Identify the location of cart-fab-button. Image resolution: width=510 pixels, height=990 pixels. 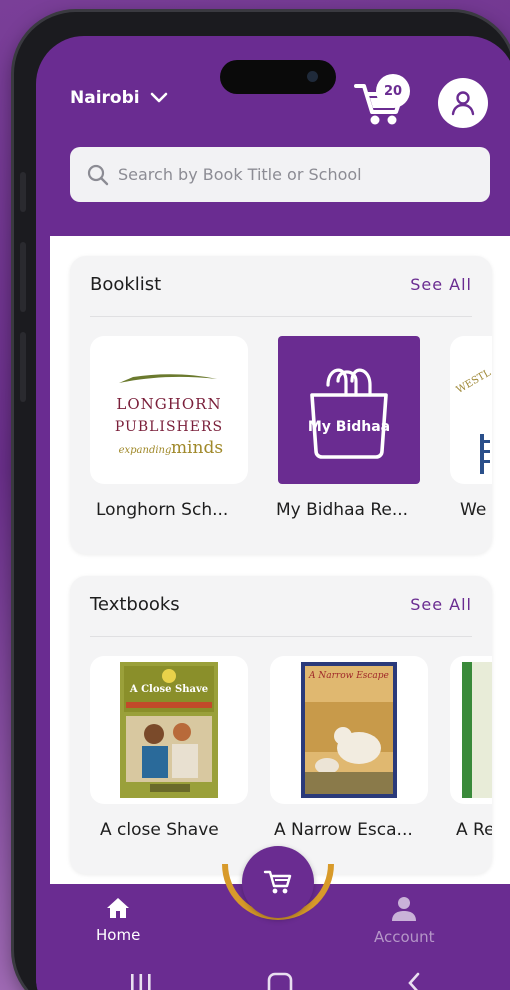
(278, 882).